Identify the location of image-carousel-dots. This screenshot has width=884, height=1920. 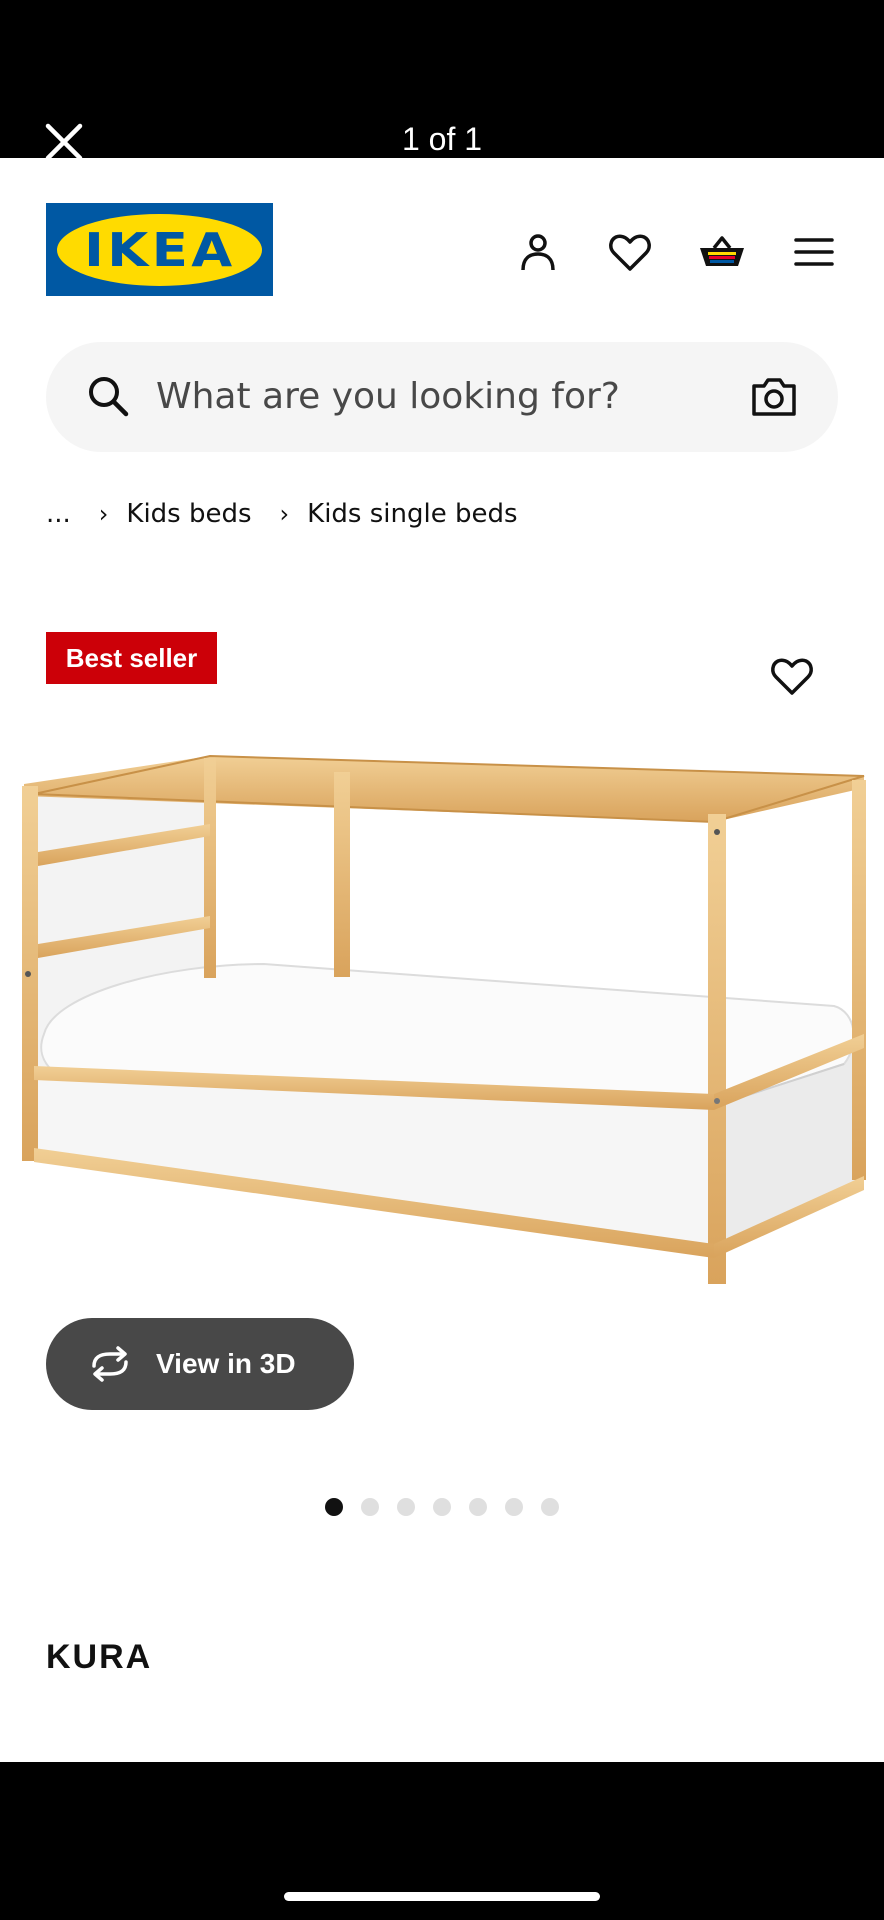
(442, 1507).